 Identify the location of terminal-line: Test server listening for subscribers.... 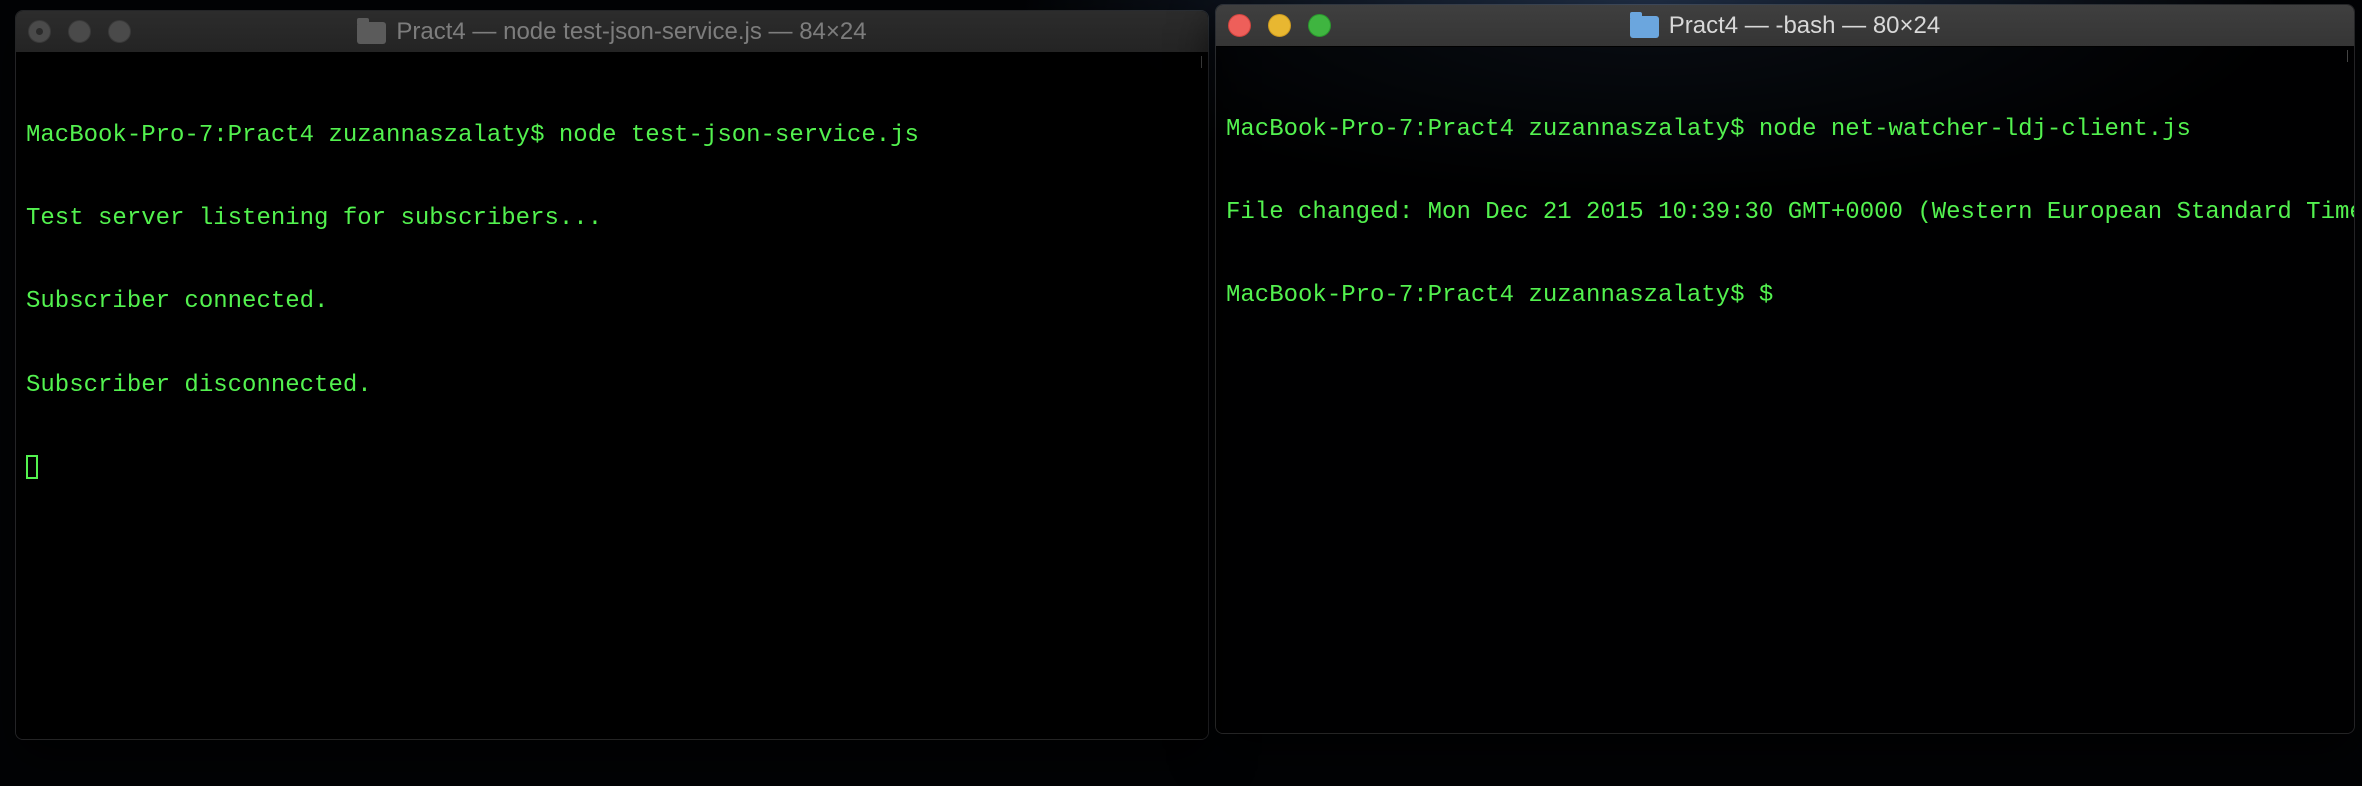
(314, 218).